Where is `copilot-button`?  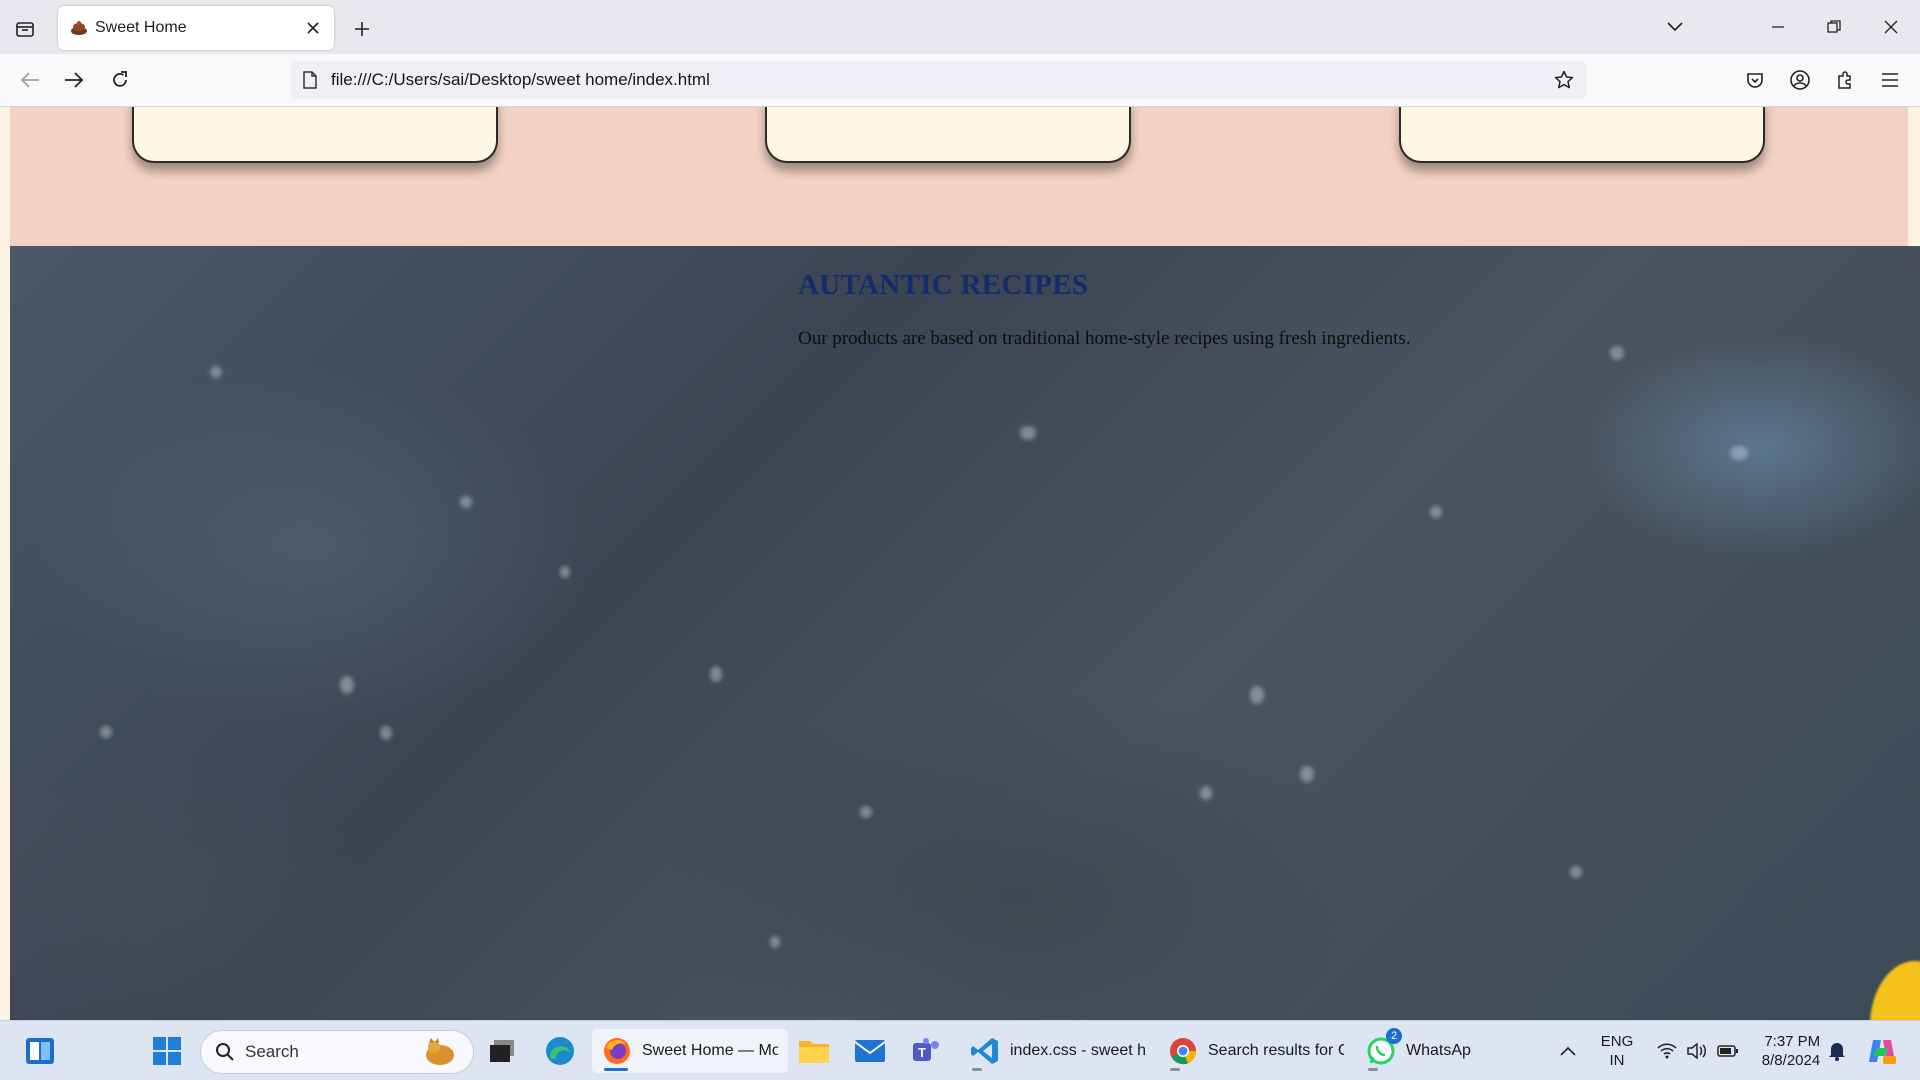
copilot-button is located at coordinates (1882, 1051).